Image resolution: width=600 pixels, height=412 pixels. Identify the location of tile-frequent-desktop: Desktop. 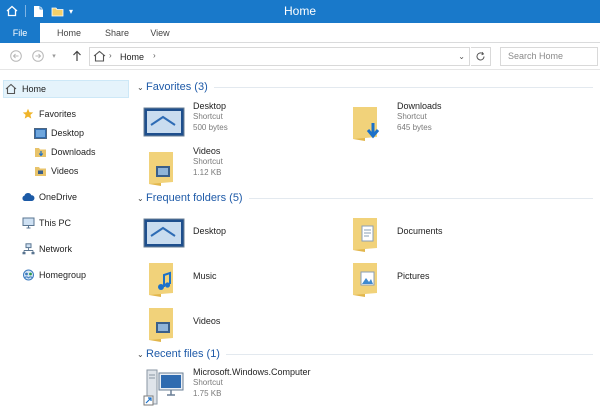
(243, 233).